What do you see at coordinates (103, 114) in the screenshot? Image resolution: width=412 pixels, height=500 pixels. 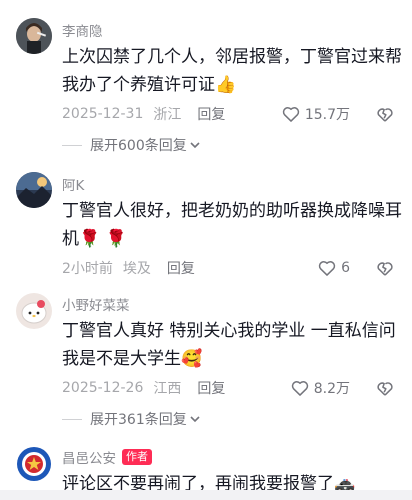 I see `comment-date: 2025-12-31` at bounding box center [103, 114].